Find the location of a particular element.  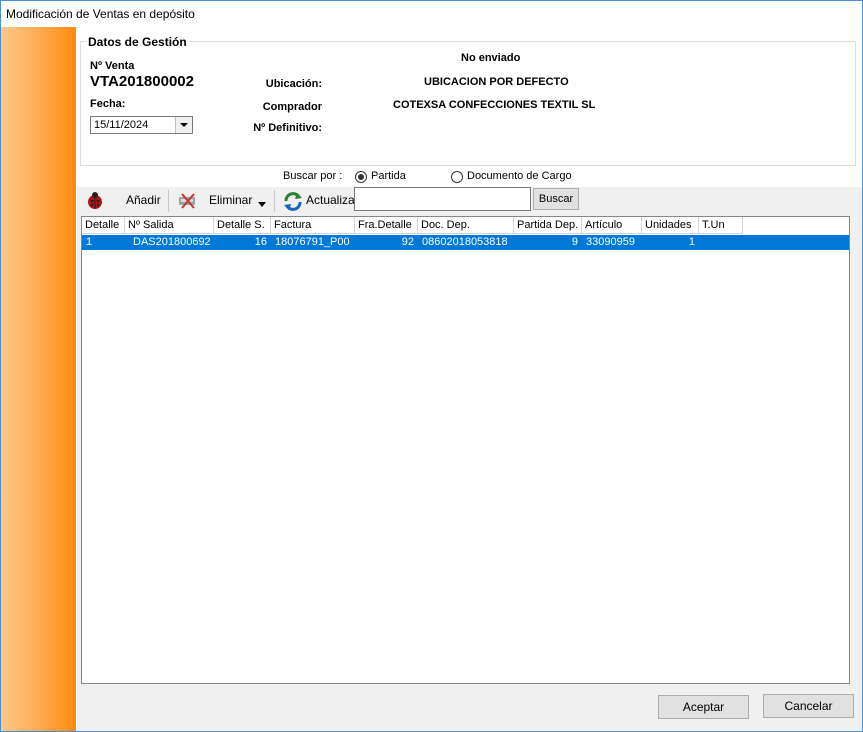

search-button: Buscar is located at coordinates (556, 199).